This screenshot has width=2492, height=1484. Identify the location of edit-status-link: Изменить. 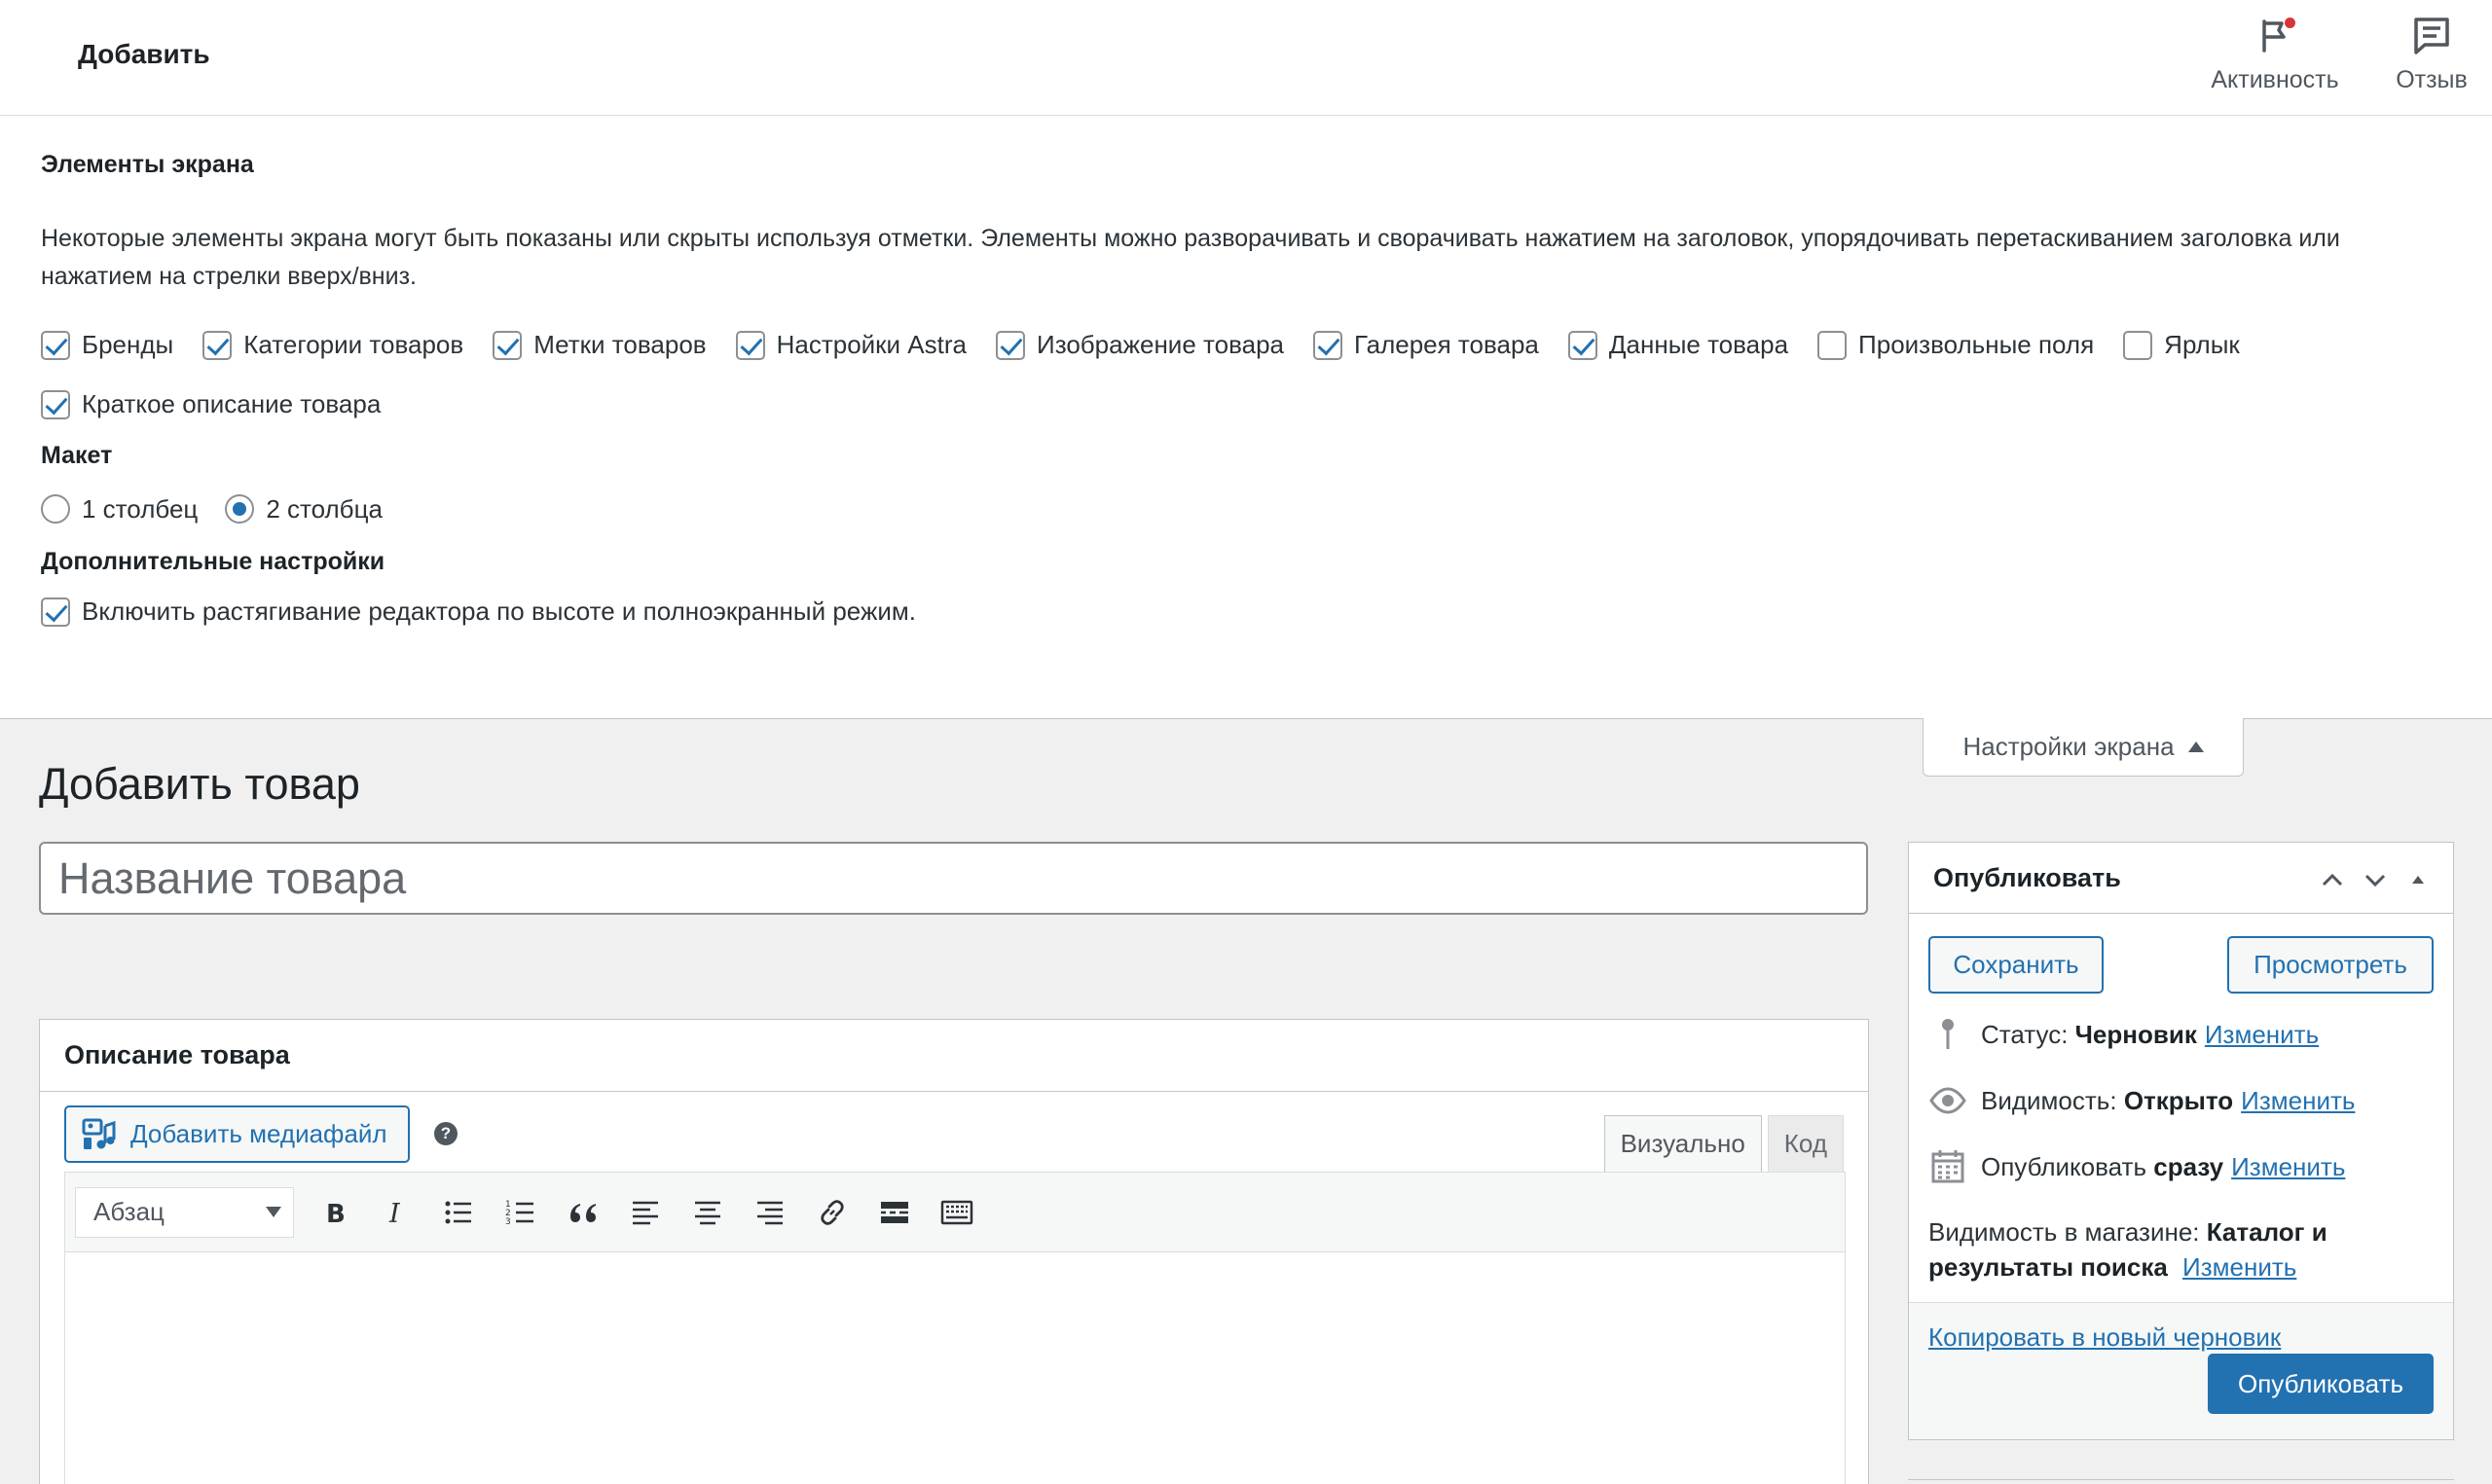
(2262, 1035).